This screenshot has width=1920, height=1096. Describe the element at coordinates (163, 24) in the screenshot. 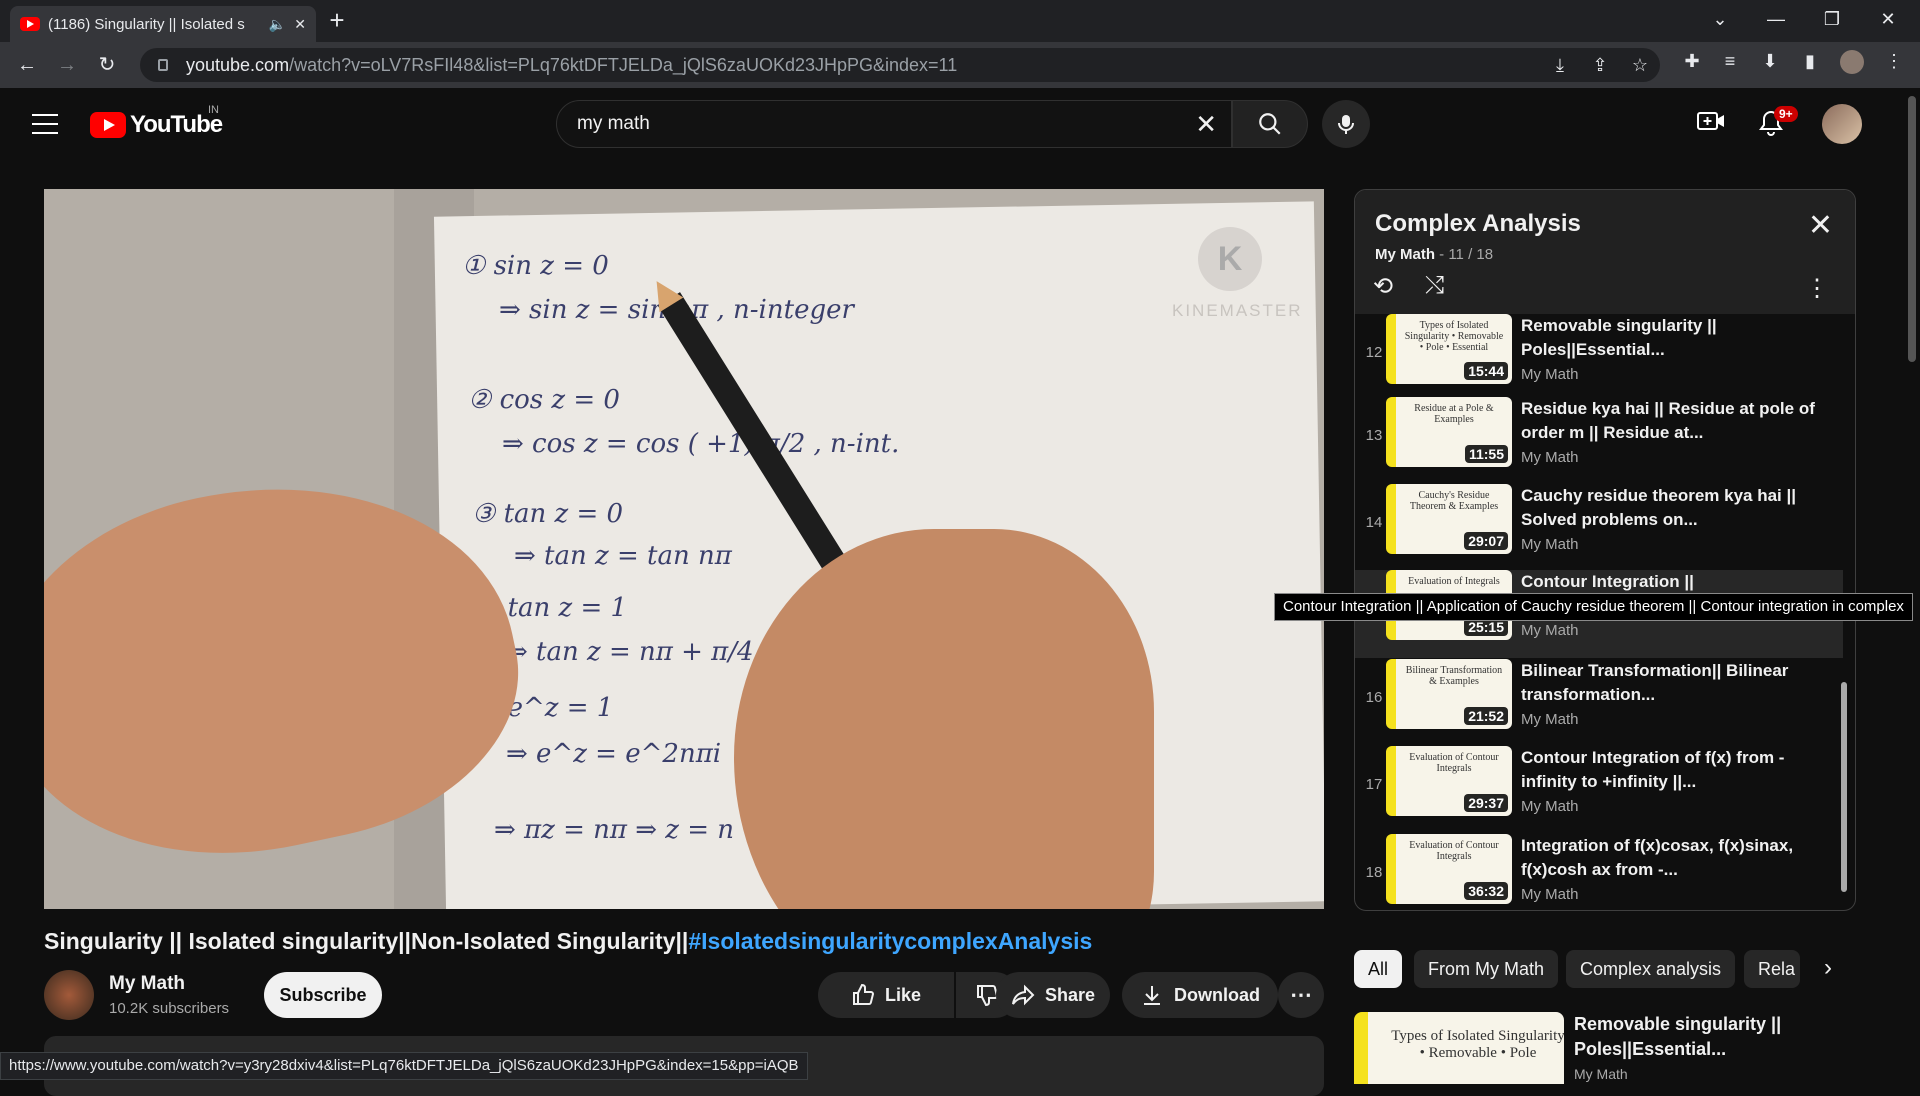

I see `browser-tab: (1186) Singularity || Isolated s 🔈 ✕` at that location.